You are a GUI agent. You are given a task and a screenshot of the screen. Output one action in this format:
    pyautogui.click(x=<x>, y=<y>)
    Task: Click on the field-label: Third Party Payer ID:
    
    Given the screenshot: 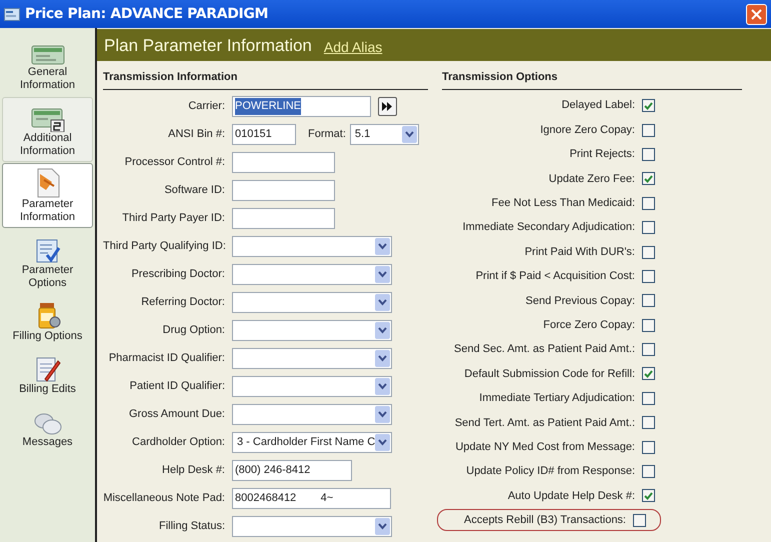 What is the action you would take?
    pyautogui.click(x=173, y=218)
    